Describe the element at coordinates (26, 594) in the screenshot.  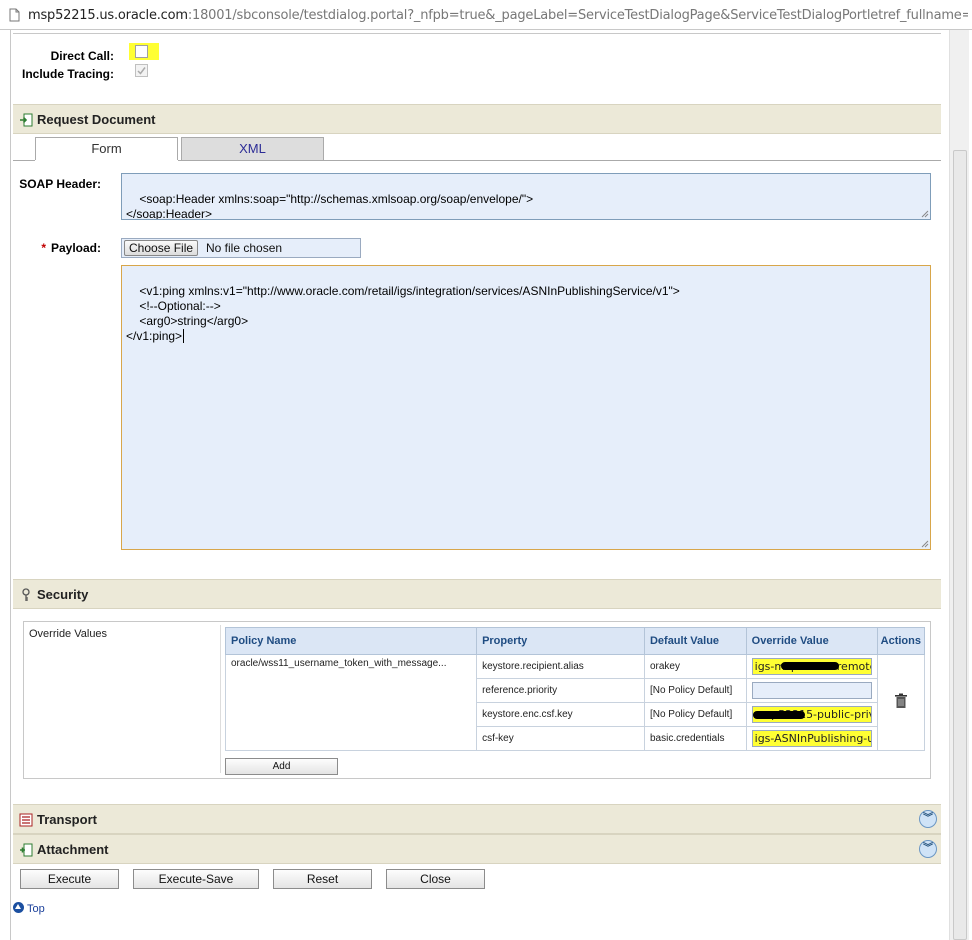
I see `key-icon` at that location.